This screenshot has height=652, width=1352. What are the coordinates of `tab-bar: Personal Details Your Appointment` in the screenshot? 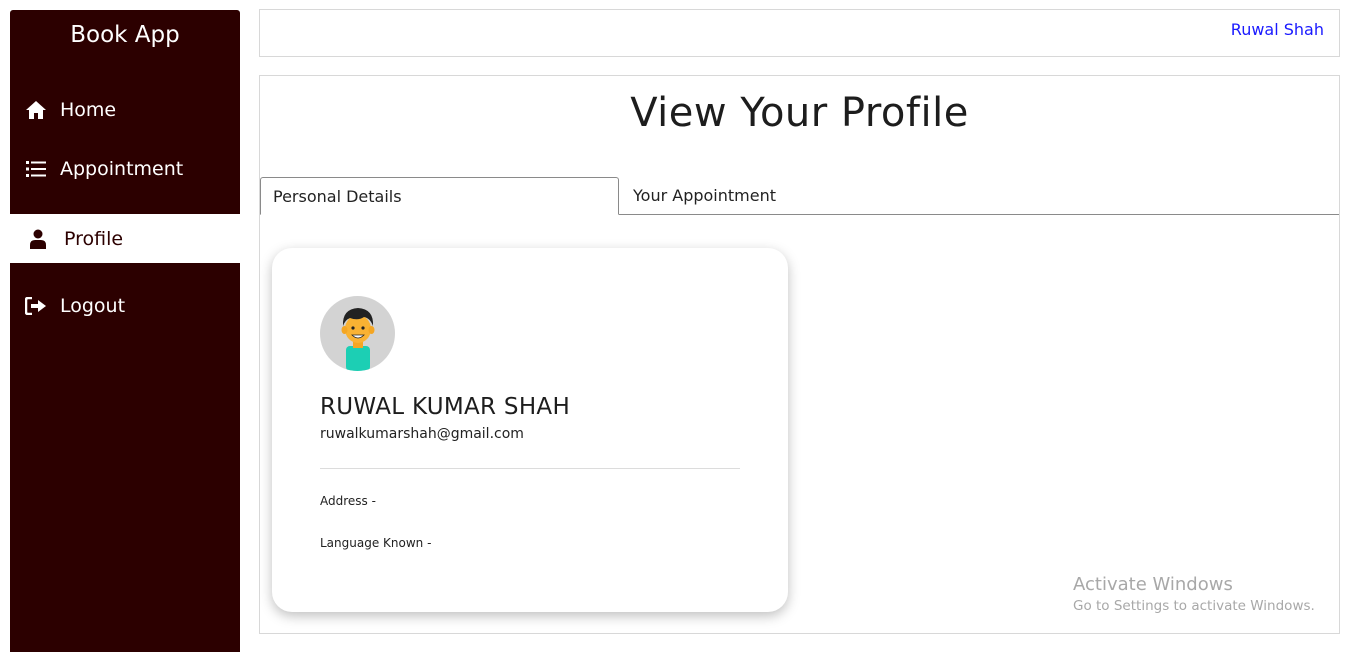 It's located at (799, 196).